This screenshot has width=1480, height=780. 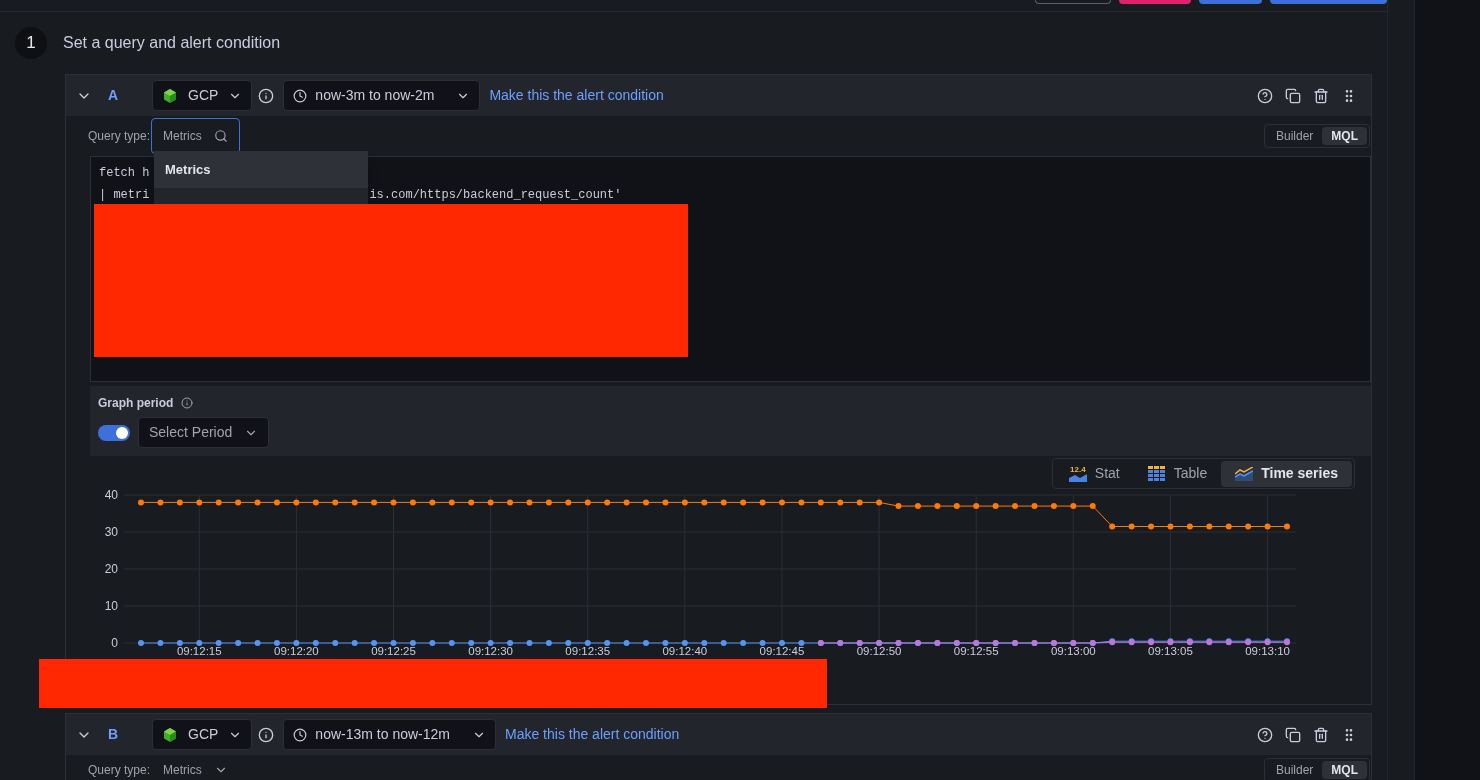 What do you see at coordinates (170, 95) in the screenshot?
I see `hexagon-logo-icon` at bounding box center [170, 95].